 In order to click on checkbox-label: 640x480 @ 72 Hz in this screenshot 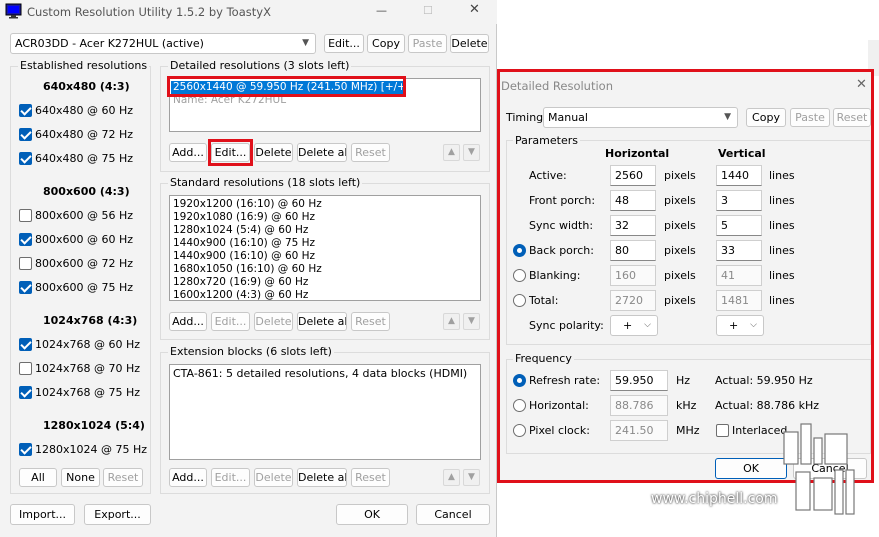, I will do `click(84, 134)`.